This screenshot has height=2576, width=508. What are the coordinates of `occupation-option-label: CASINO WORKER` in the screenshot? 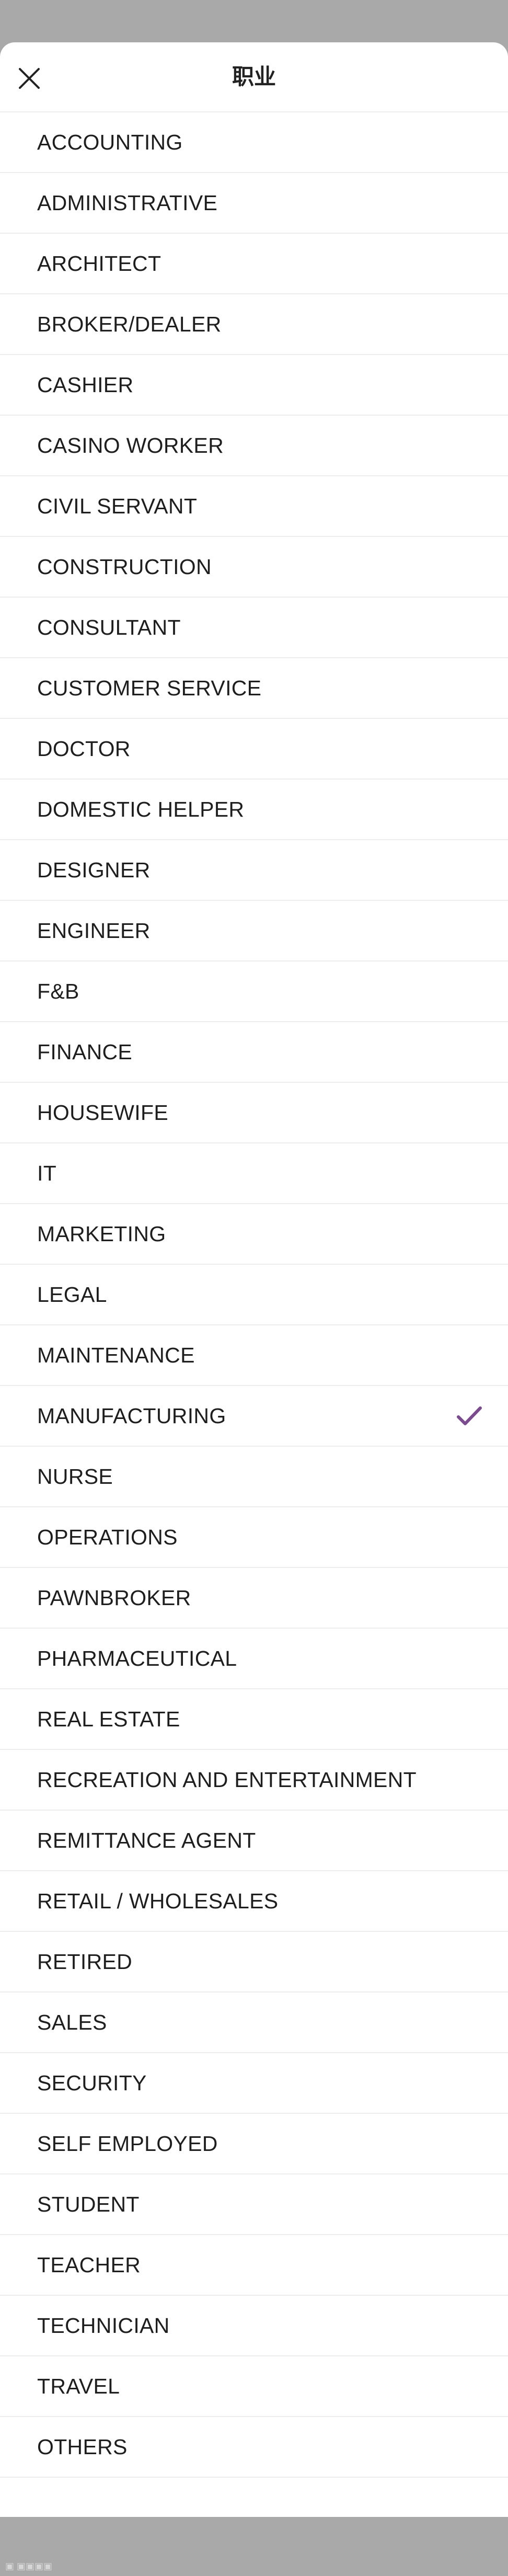 It's located at (130, 445).